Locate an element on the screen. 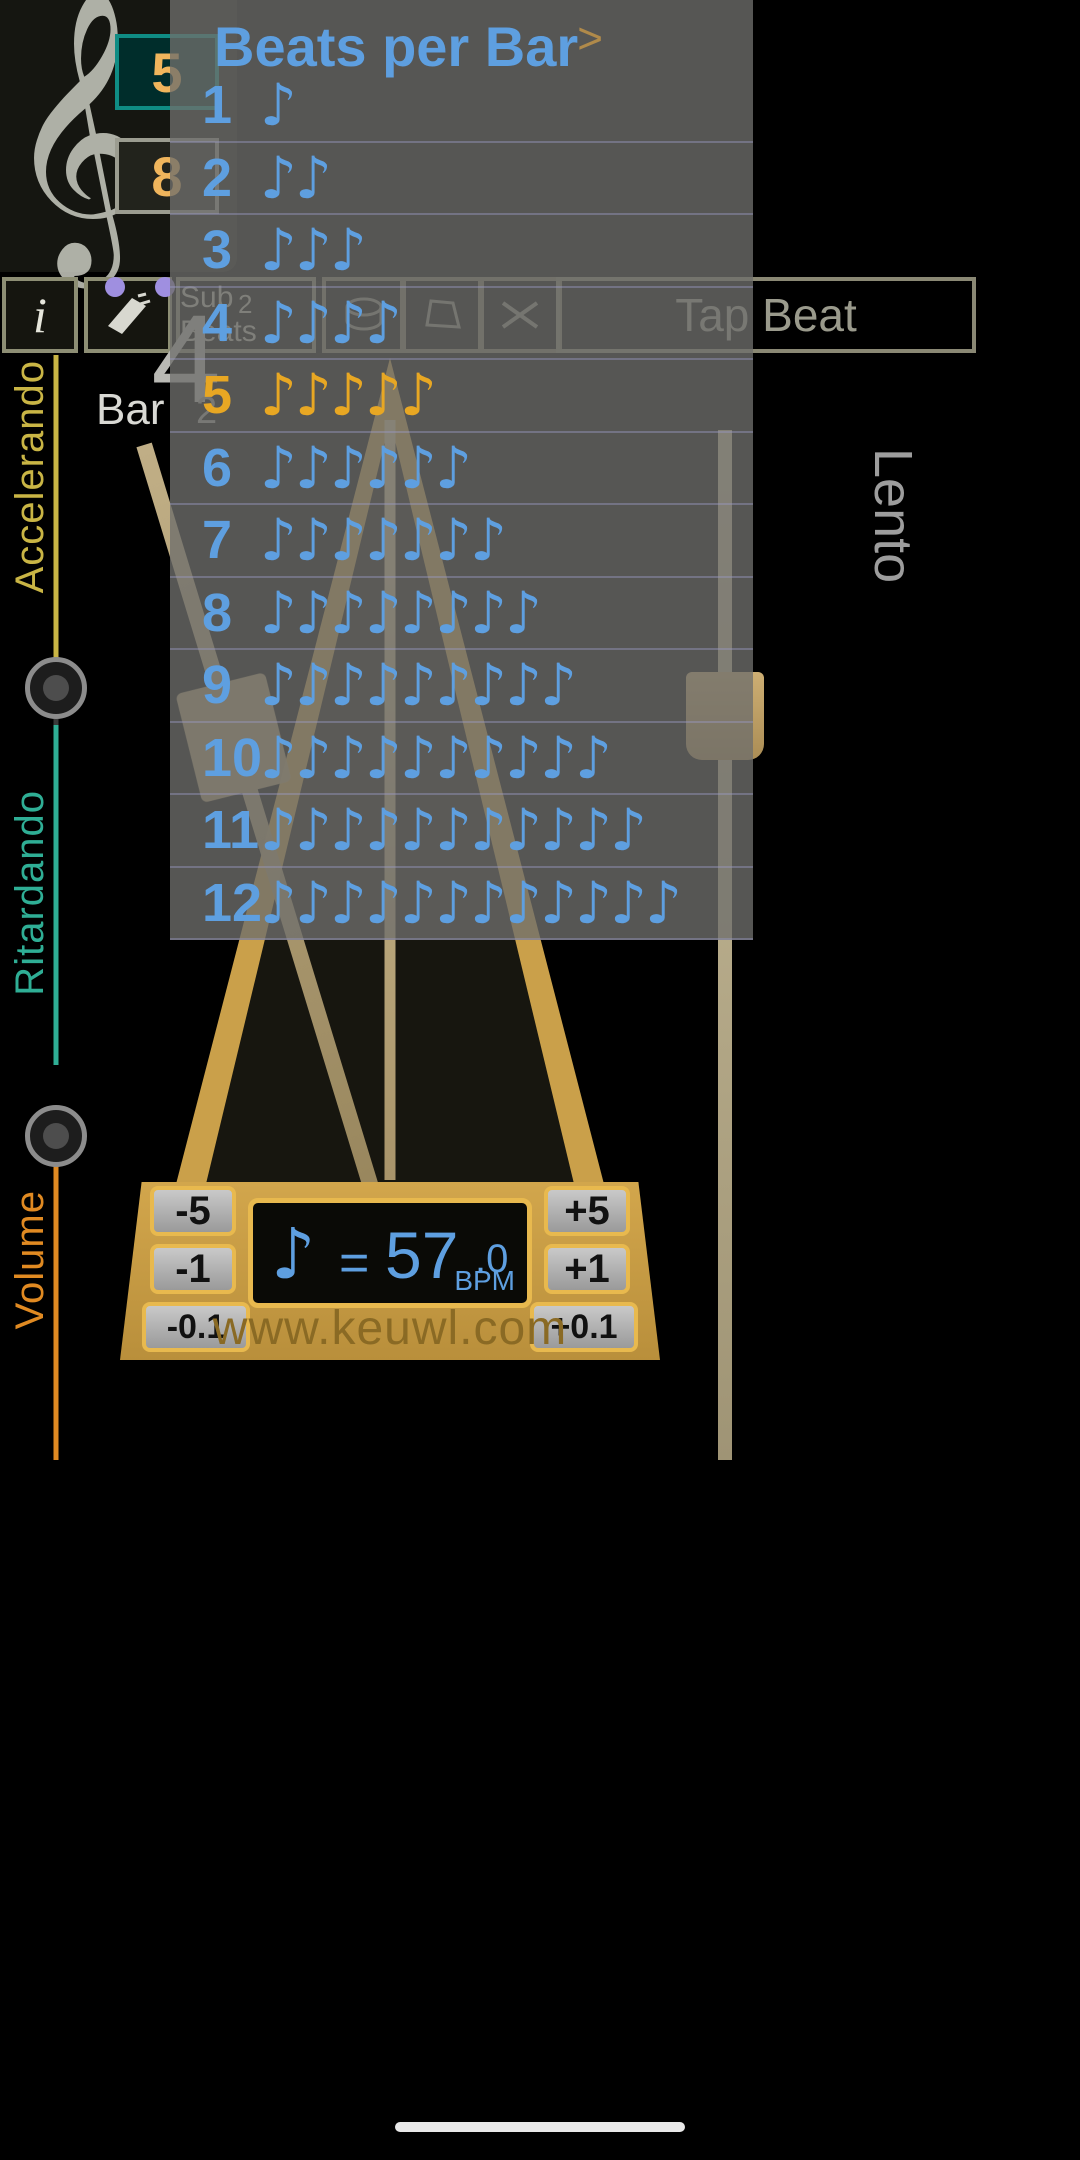 The height and width of the screenshot is (2160, 1080). beats-per-bar-option: 3 ♪♪♪ is located at coordinates (461, 251).